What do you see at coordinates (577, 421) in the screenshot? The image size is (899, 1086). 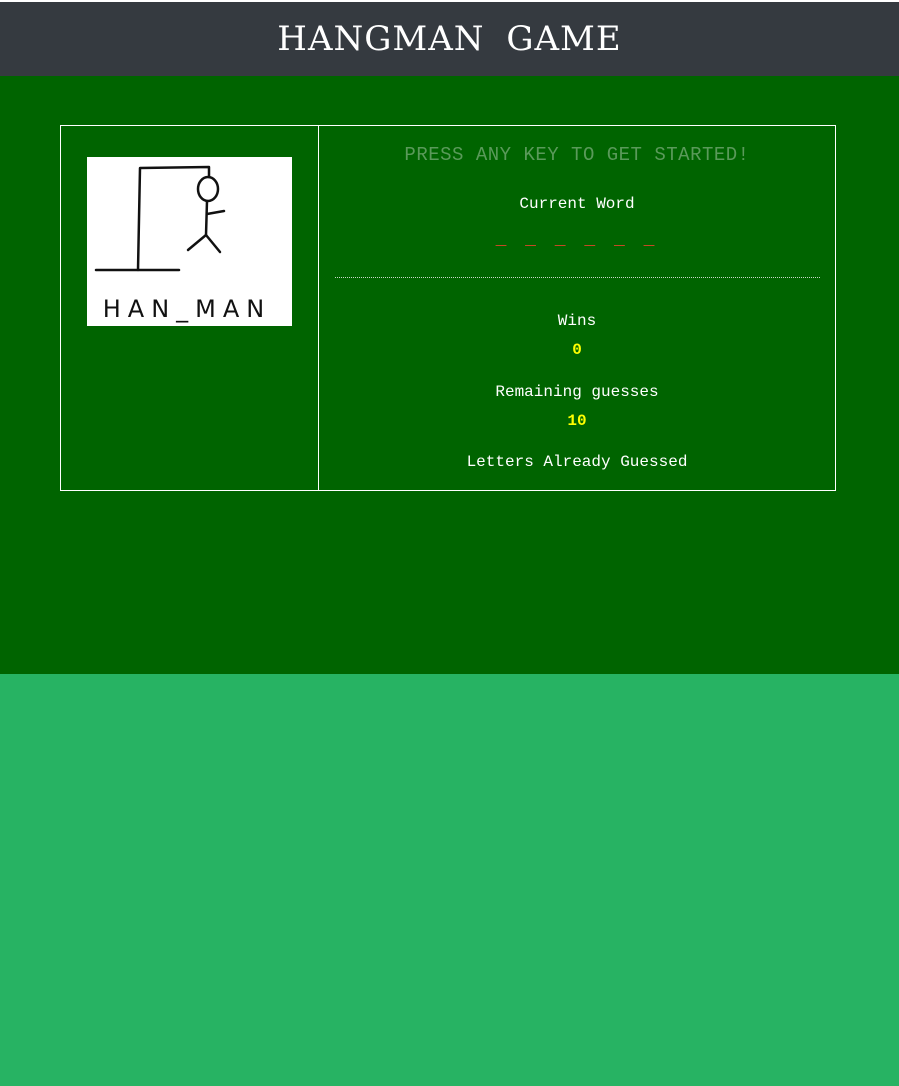 I see `remaining-guesses-value: 10` at bounding box center [577, 421].